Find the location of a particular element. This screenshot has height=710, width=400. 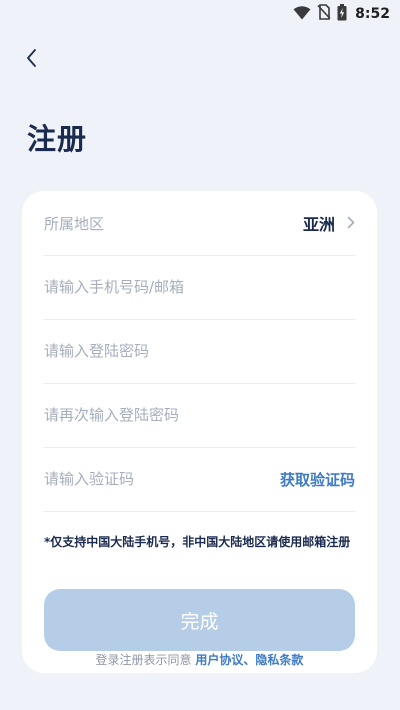

region-label: 所属地区 is located at coordinates (74, 223).